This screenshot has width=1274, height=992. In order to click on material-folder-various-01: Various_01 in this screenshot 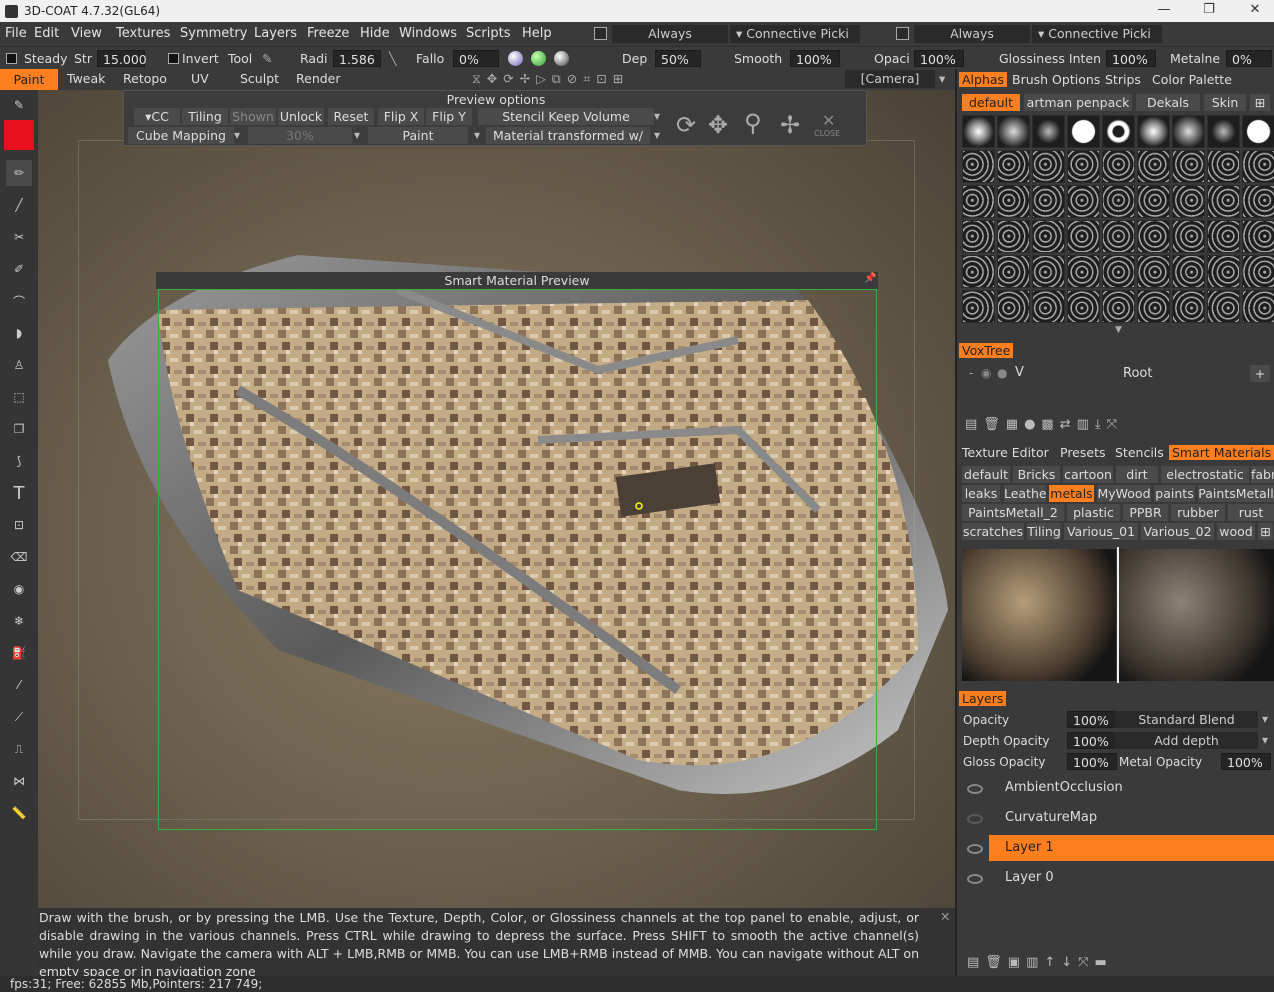, I will do `click(1101, 531)`.